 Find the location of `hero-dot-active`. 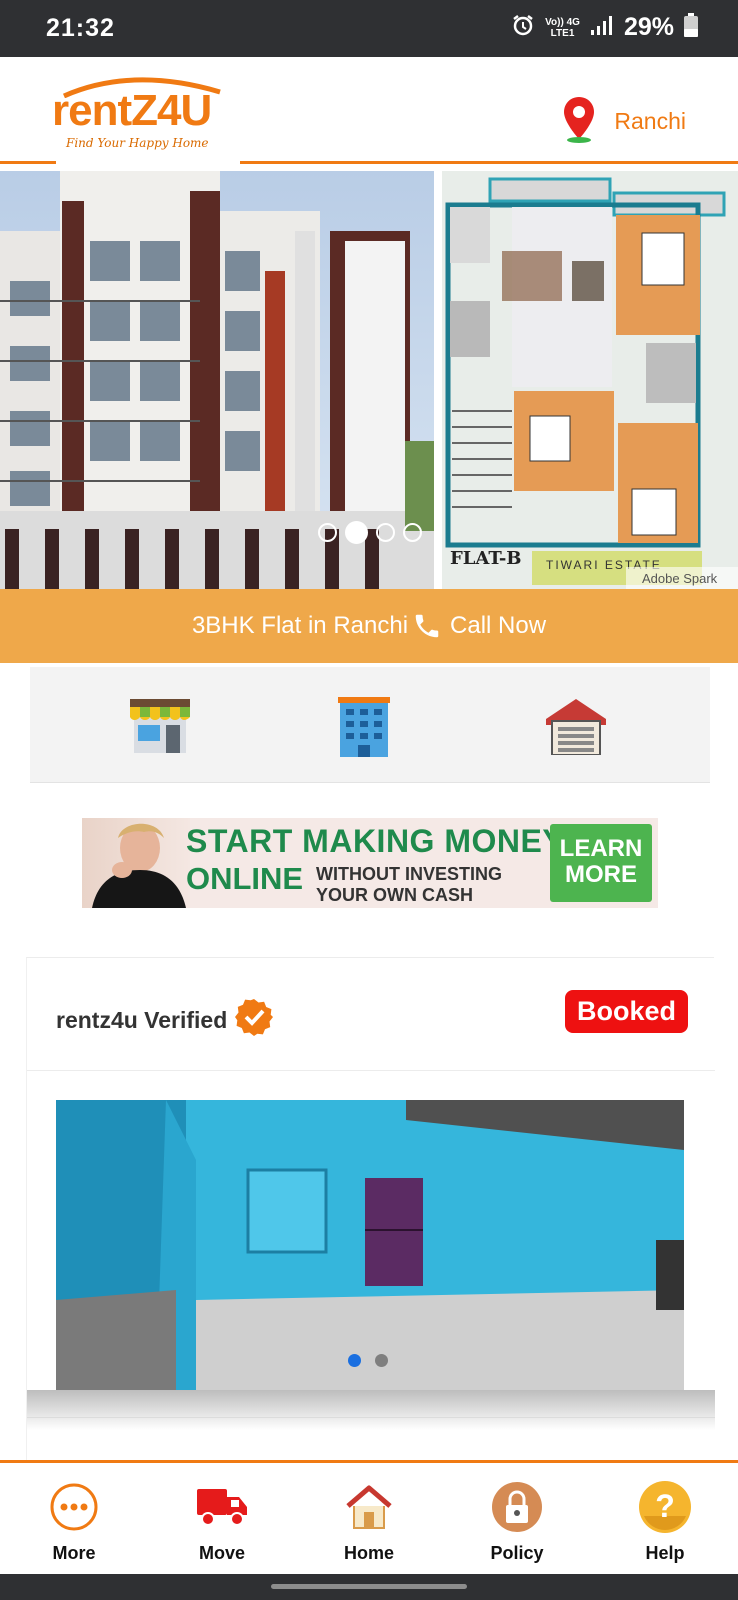

hero-dot-active is located at coordinates (356, 532).